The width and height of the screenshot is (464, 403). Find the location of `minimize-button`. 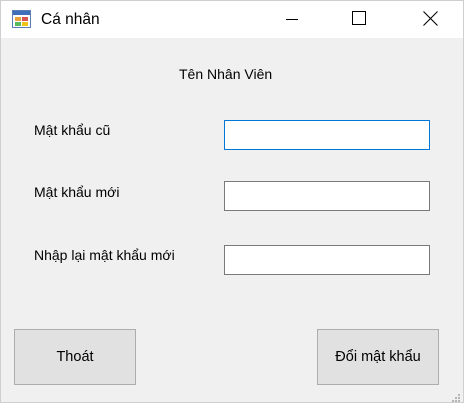

minimize-button is located at coordinates (292, 19).